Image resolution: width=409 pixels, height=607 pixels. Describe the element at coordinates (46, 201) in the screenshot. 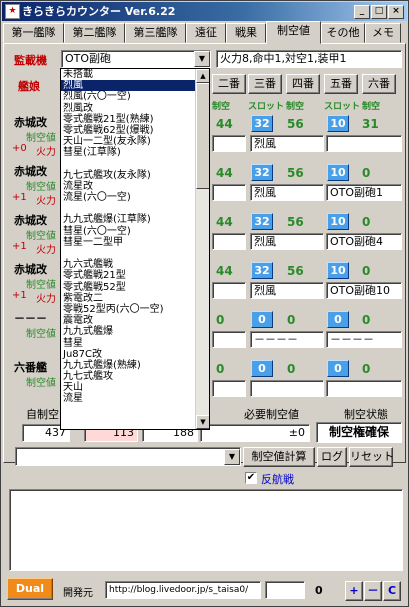

I see `firepower-label: 火力` at that location.